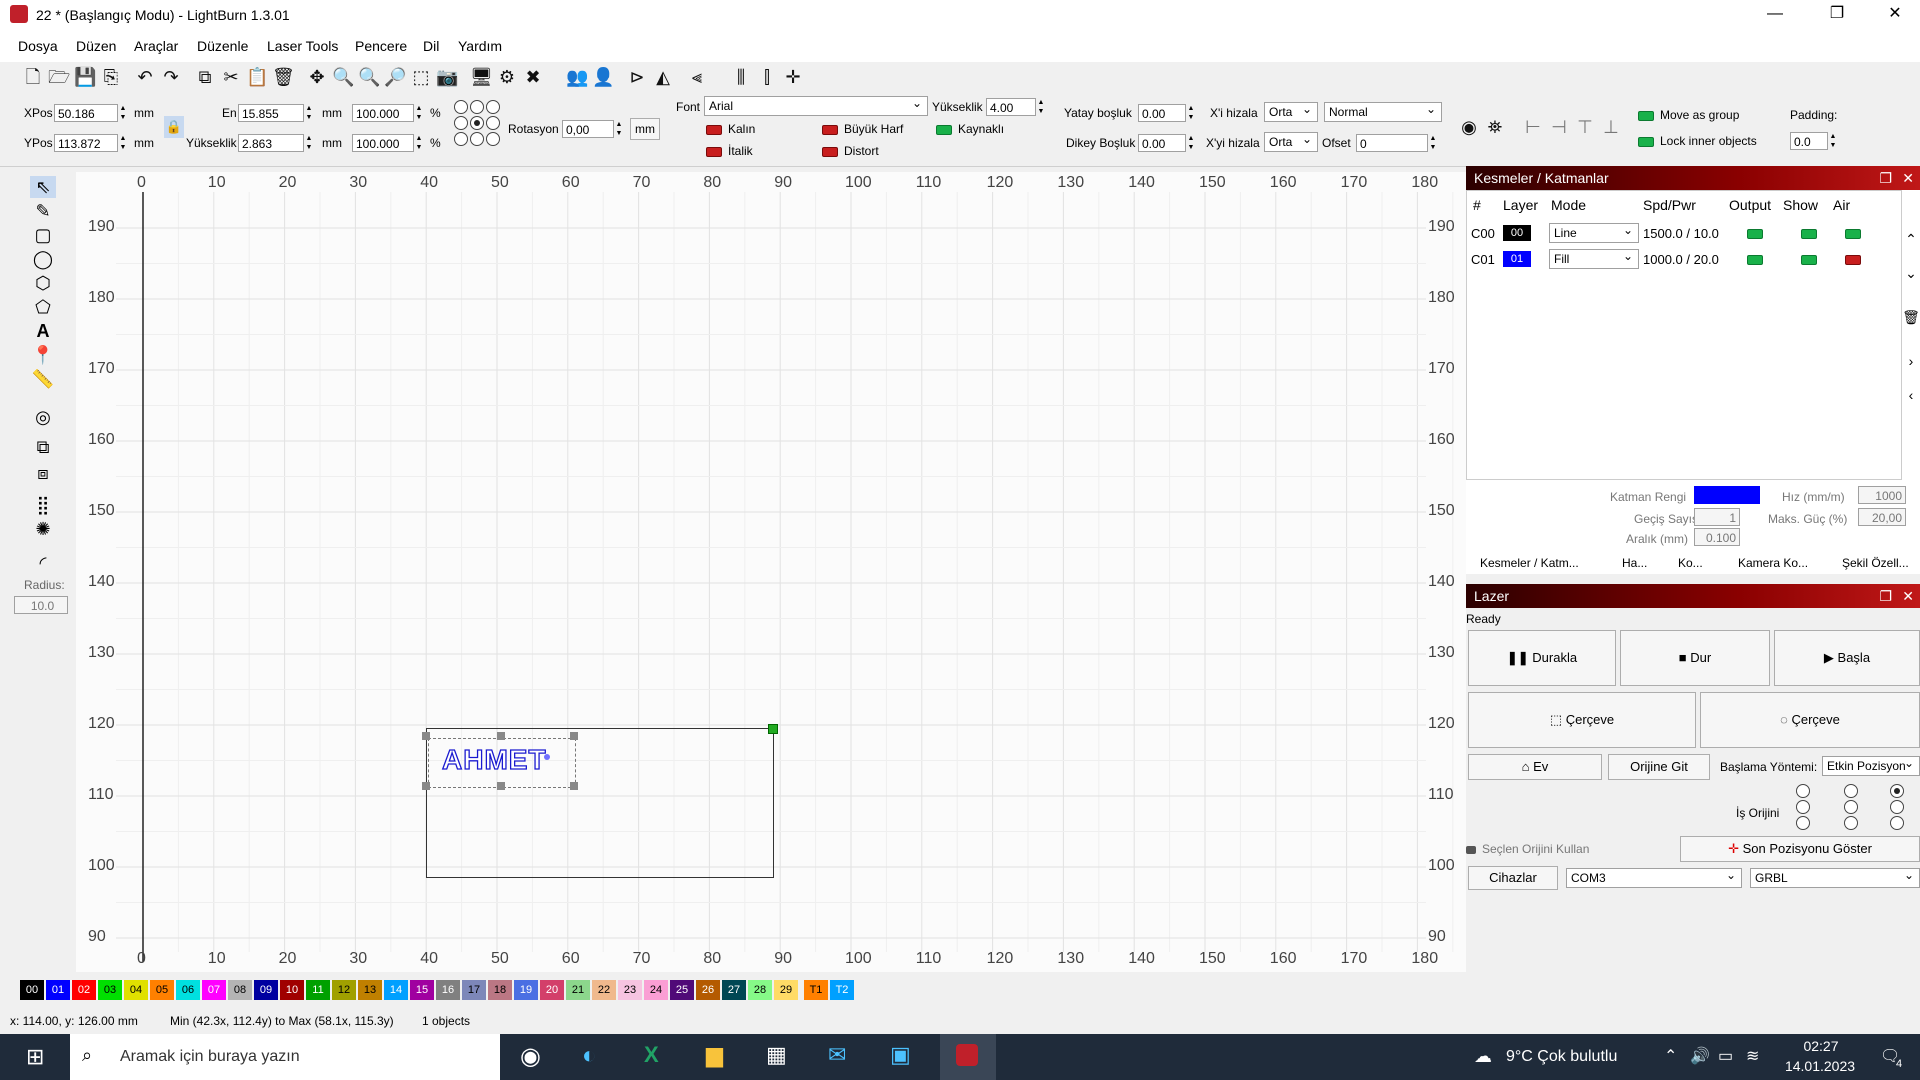 Image resolution: width=1920 pixels, height=1080 pixels. Describe the element at coordinates (507, 77) in the screenshot. I see `settings-icon: ⚙` at that location.